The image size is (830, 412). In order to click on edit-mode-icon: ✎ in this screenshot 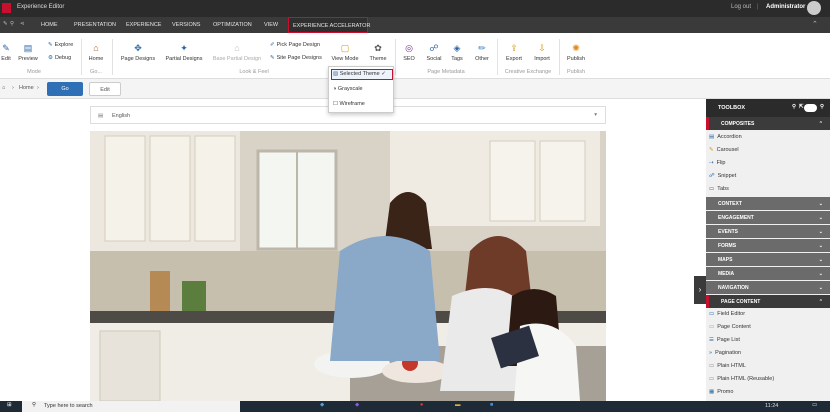, I will do `click(5, 24)`.